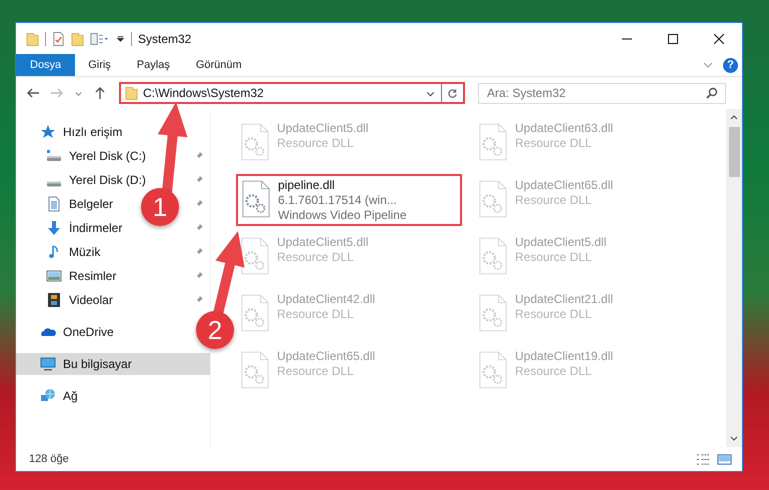 The height and width of the screenshot is (490, 769). Describe the element at coordinates (54, 204) in the screenshot. I see `document-icon` at that location.